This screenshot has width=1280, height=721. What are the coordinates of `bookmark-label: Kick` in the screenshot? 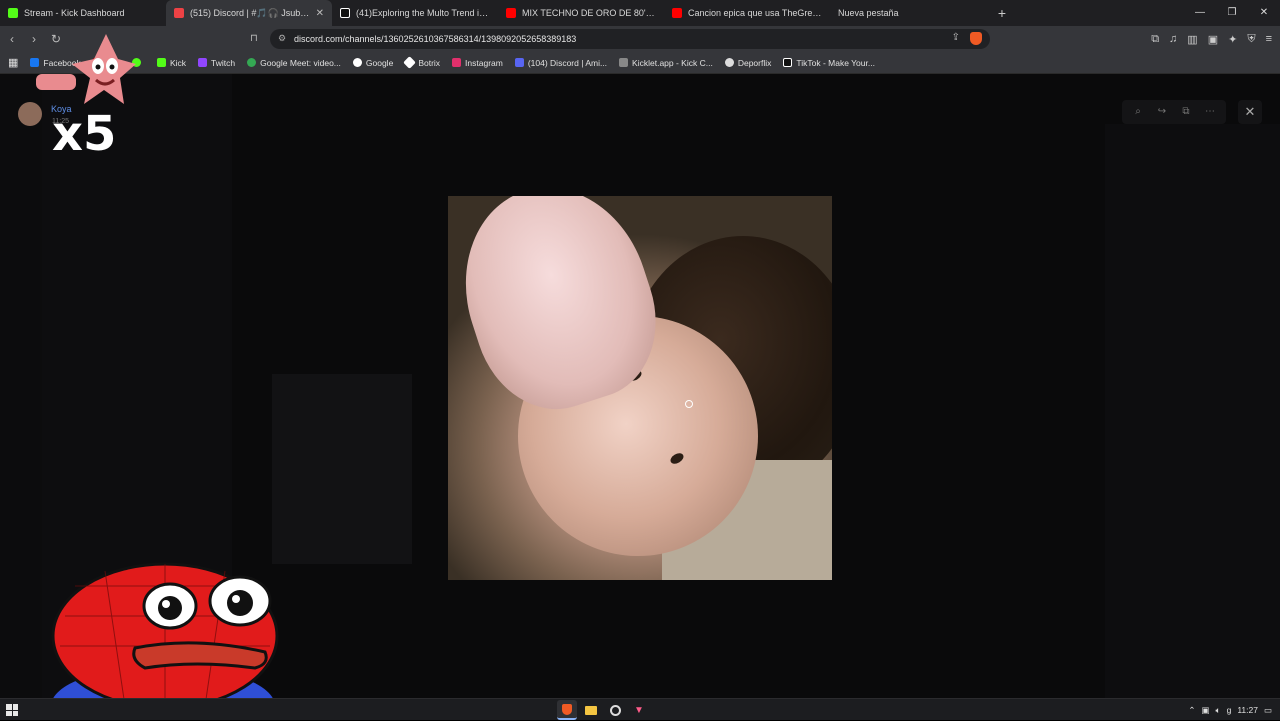 It's located at (177, 62).